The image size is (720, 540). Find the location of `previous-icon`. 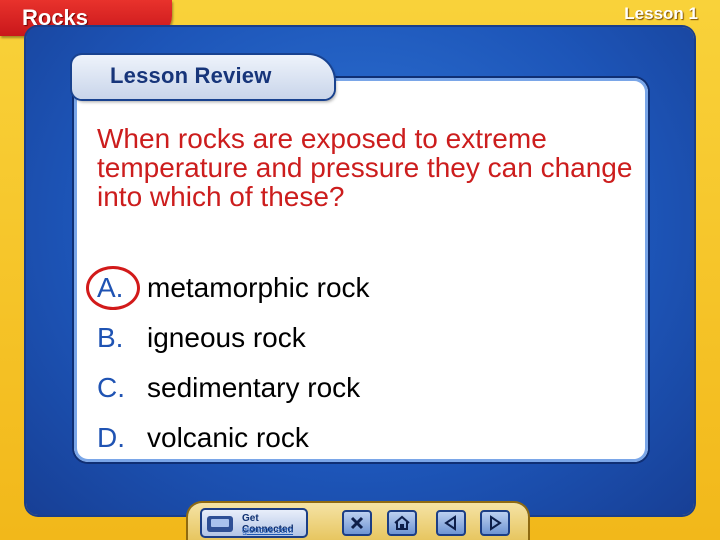

previous-icon is located at coordinates (450, 523).